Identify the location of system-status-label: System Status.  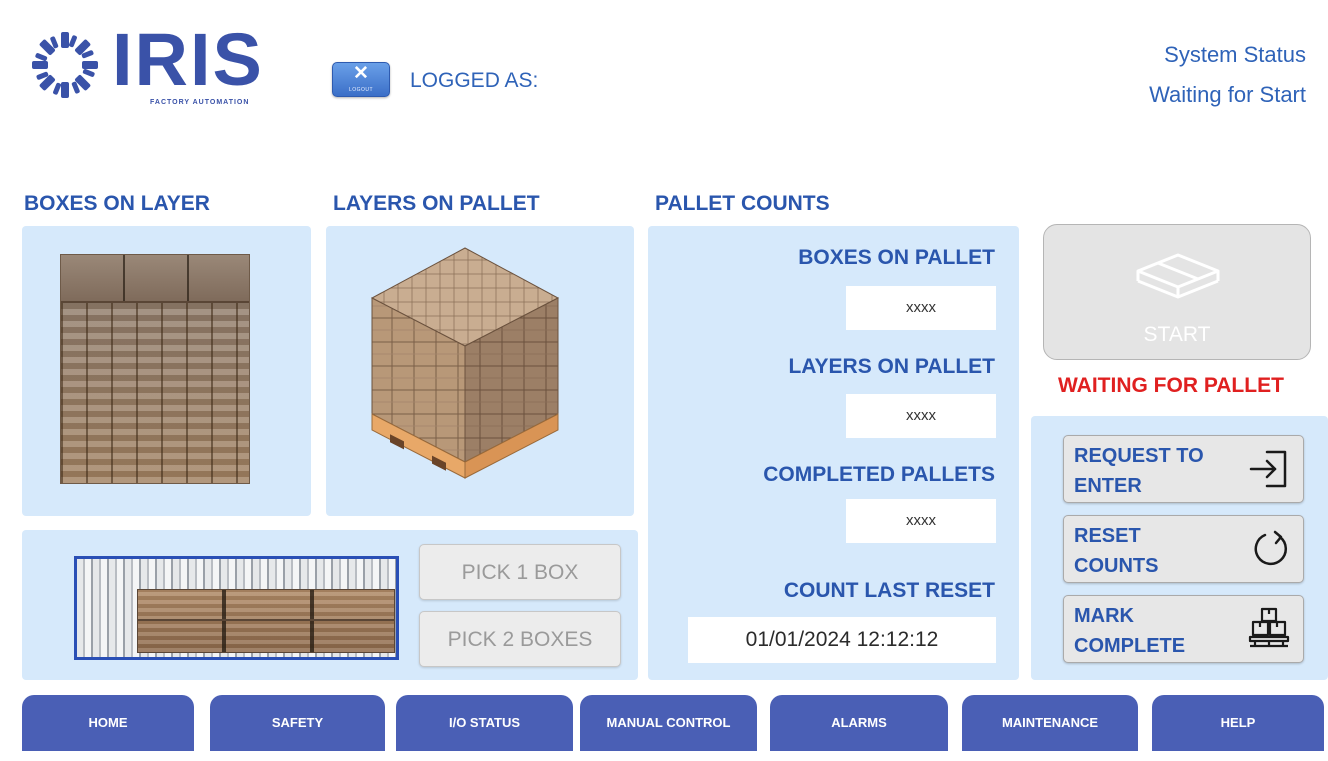
(1235, 54).